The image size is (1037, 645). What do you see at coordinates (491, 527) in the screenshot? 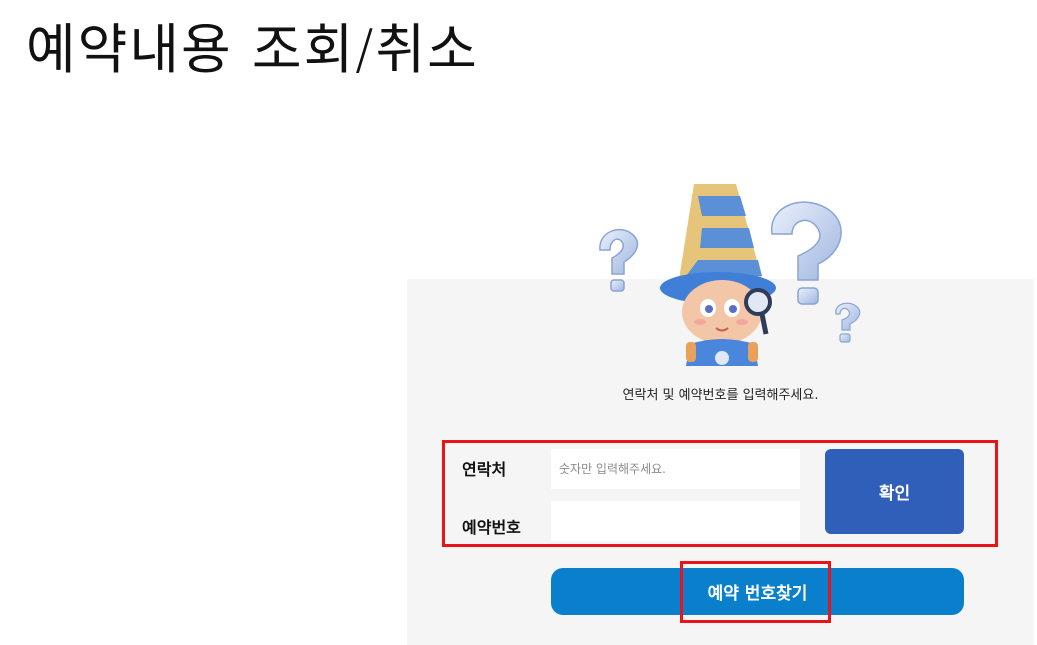
I see `reservation-number-label: 예약번호` at bounding box center [491, 527].